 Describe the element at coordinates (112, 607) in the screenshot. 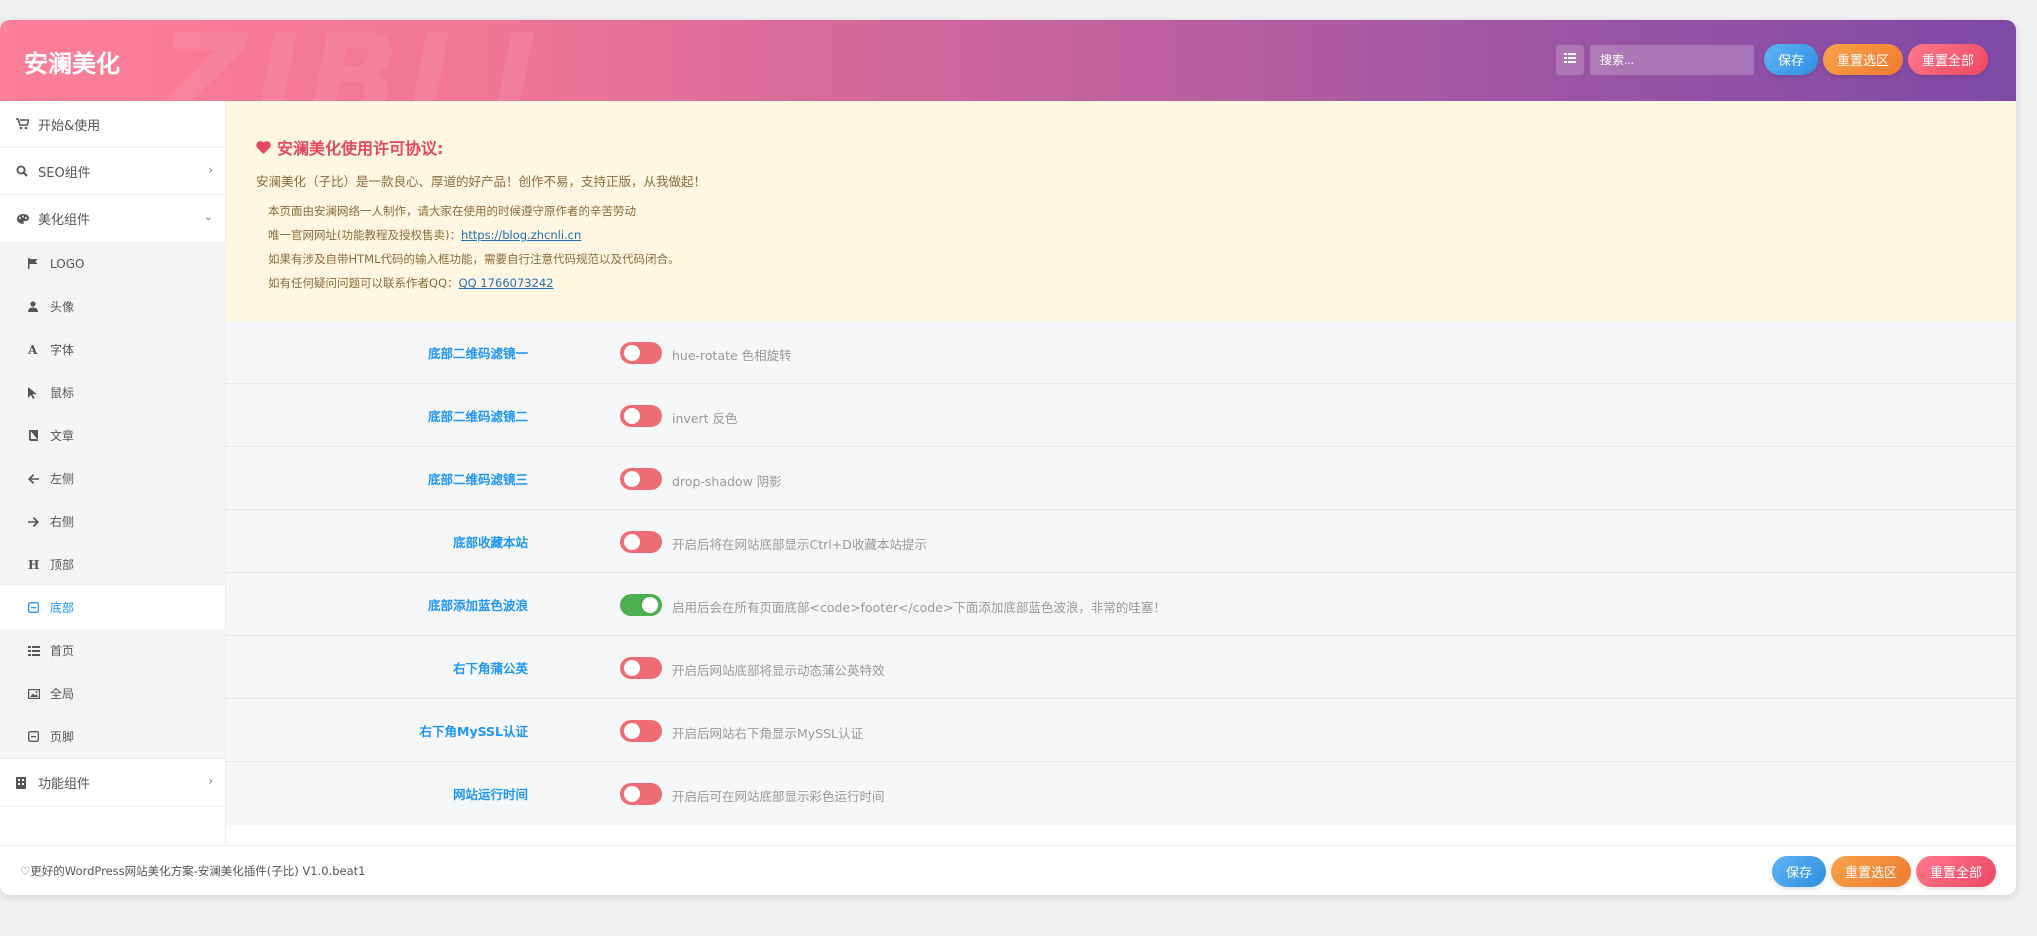

I see `sidebar-subitem-bottom: 底部` at that location.